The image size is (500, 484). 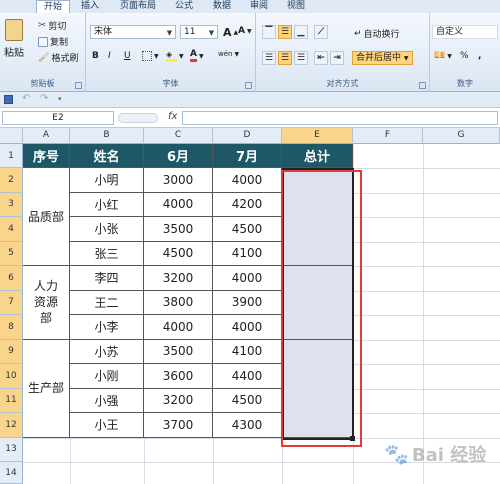 What do you see at coordinates (465, 32) in the screenshot?
I see `number-format-combo: 自定义` at bounding box center [465, 32].